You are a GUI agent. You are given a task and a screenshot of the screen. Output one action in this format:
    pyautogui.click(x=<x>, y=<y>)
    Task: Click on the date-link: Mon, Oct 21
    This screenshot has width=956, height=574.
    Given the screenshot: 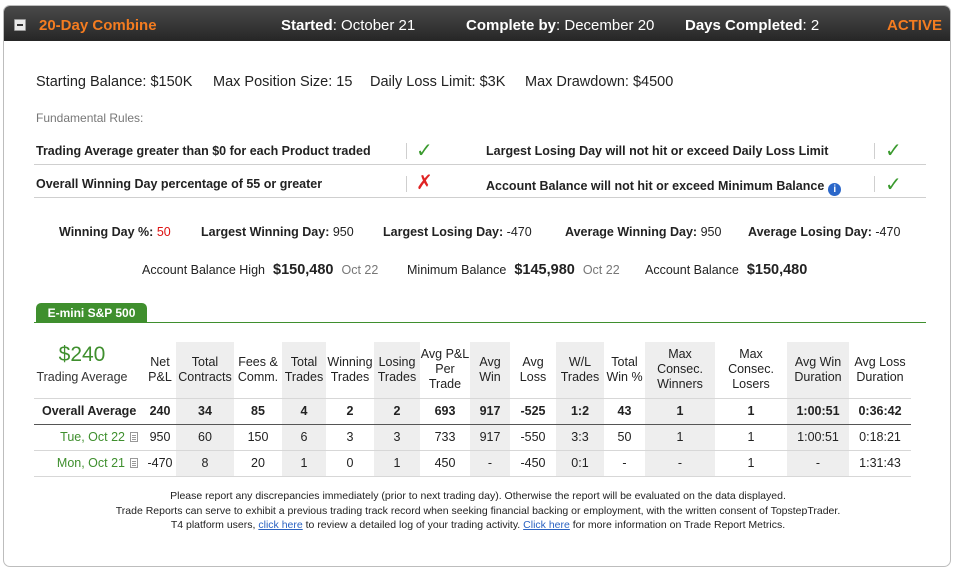 What is the action you would take?
    pyautogui.click(x=91, y=463)
    